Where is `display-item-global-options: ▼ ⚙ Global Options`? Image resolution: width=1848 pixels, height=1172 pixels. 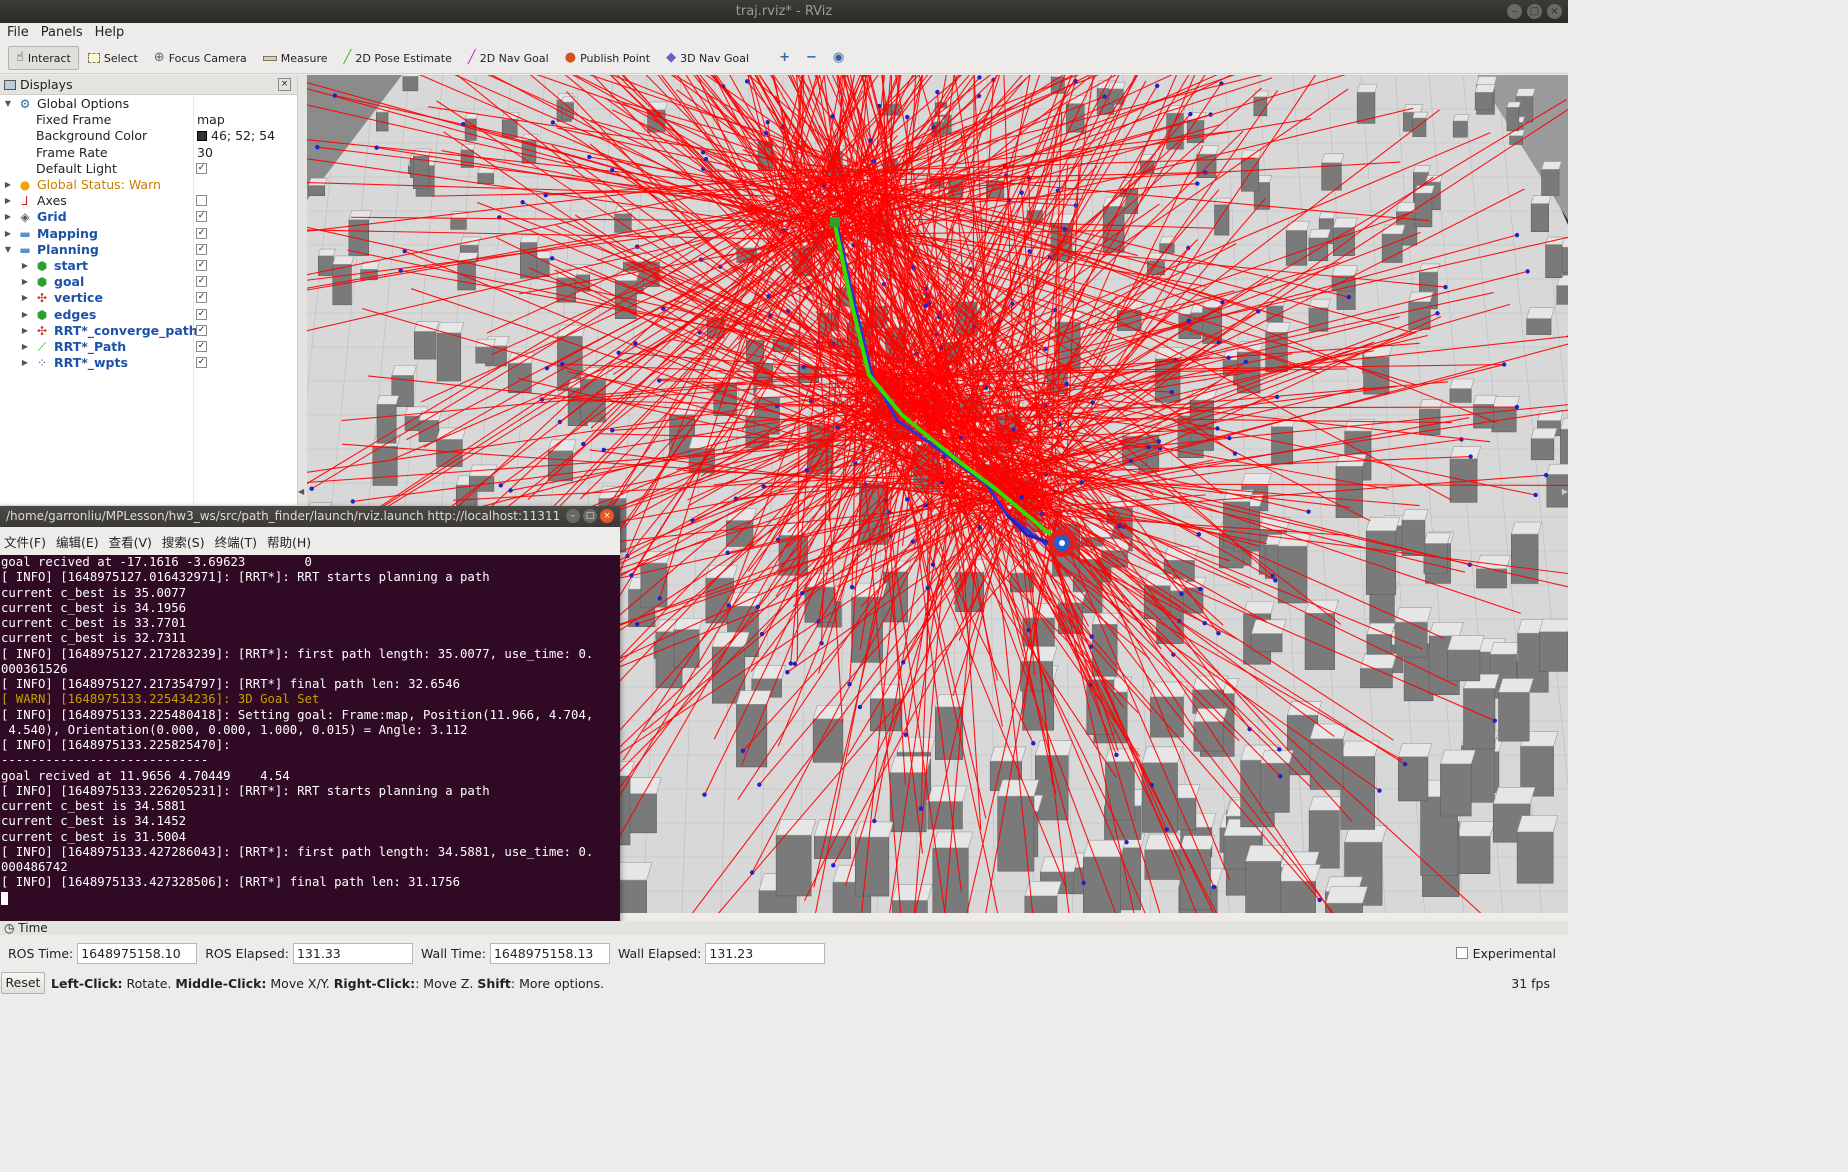
display-item-global-options: ▼ ⚙ Global Options is located at coordinates (148, 104).